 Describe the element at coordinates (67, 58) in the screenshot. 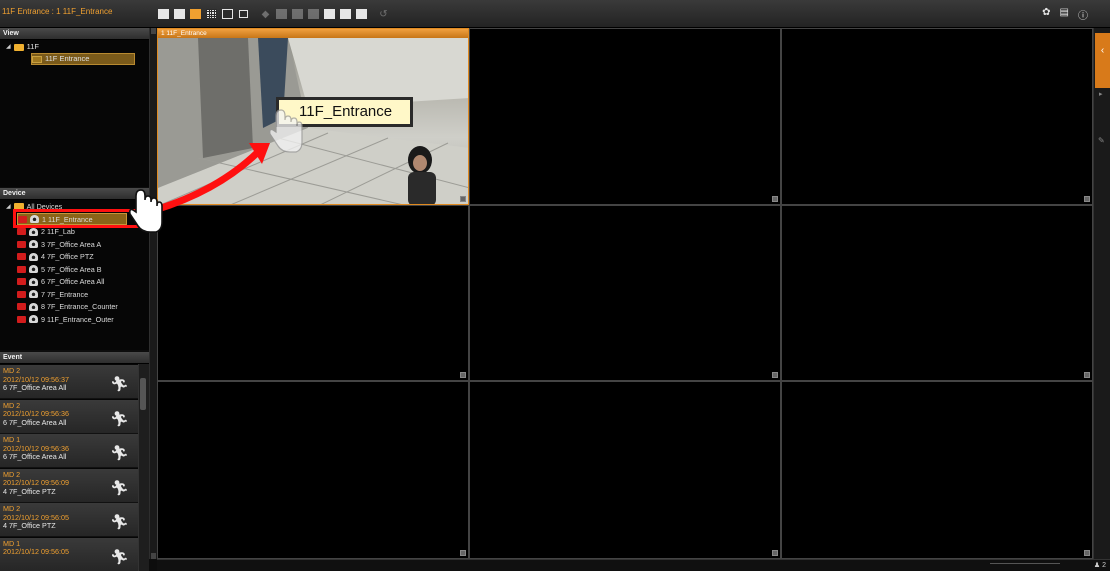

I see `view-item-label: 11F Entrance` at that location.